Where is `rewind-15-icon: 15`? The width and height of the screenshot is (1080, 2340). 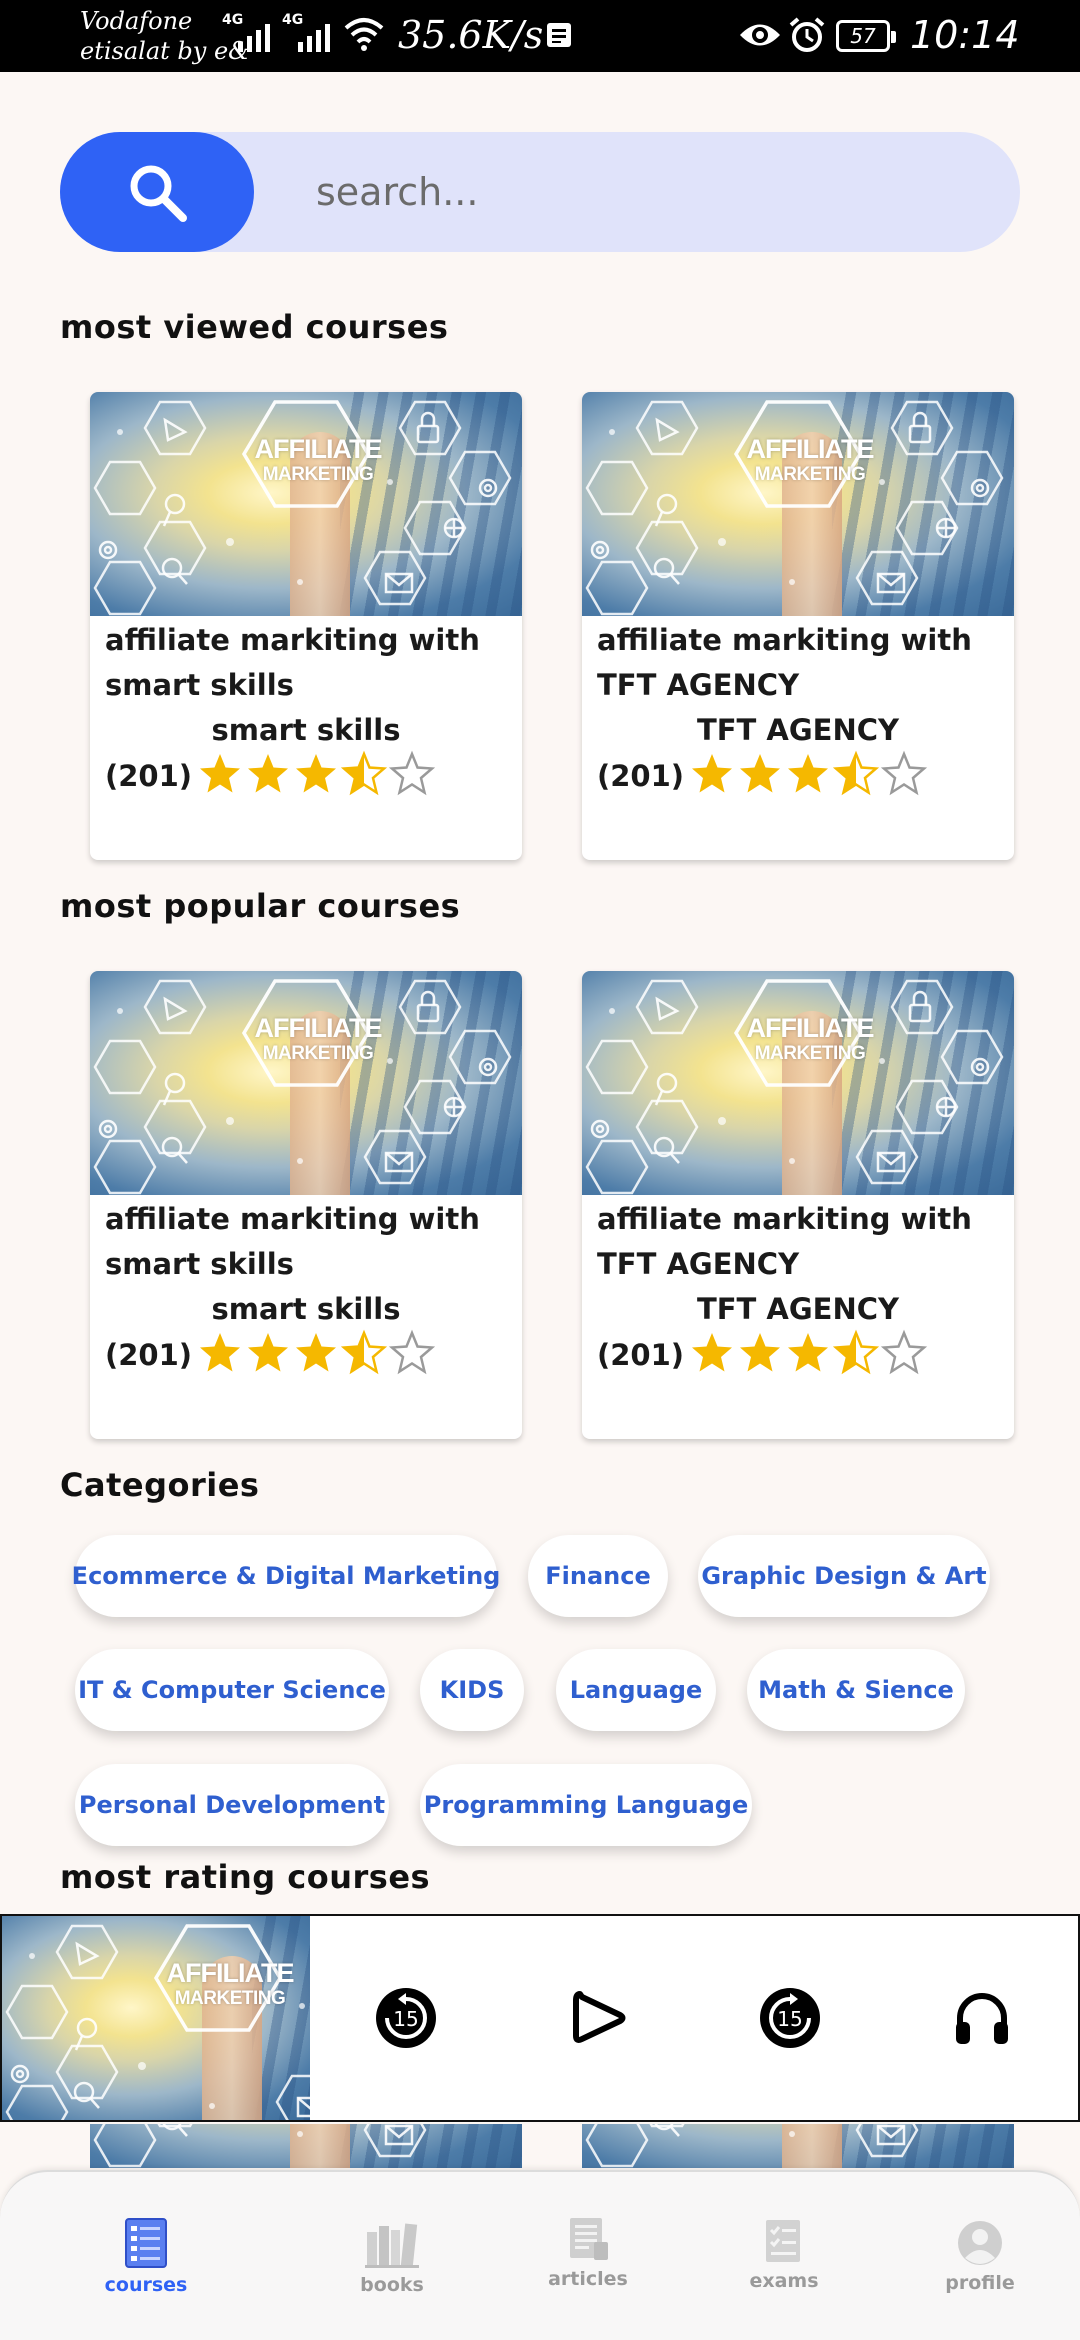
rewind-15-icon: 15 is located at coordinates (406, 2018).